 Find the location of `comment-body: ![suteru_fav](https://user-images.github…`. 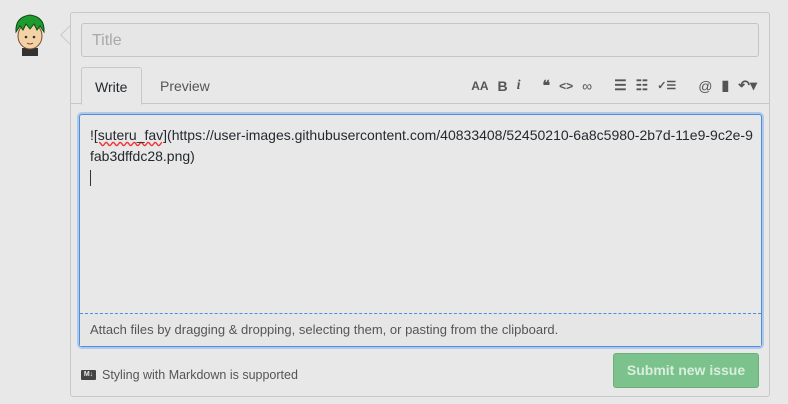

comment-body: ![suteru_fav](https://user-images.github… is located at coordinates (421, 156).